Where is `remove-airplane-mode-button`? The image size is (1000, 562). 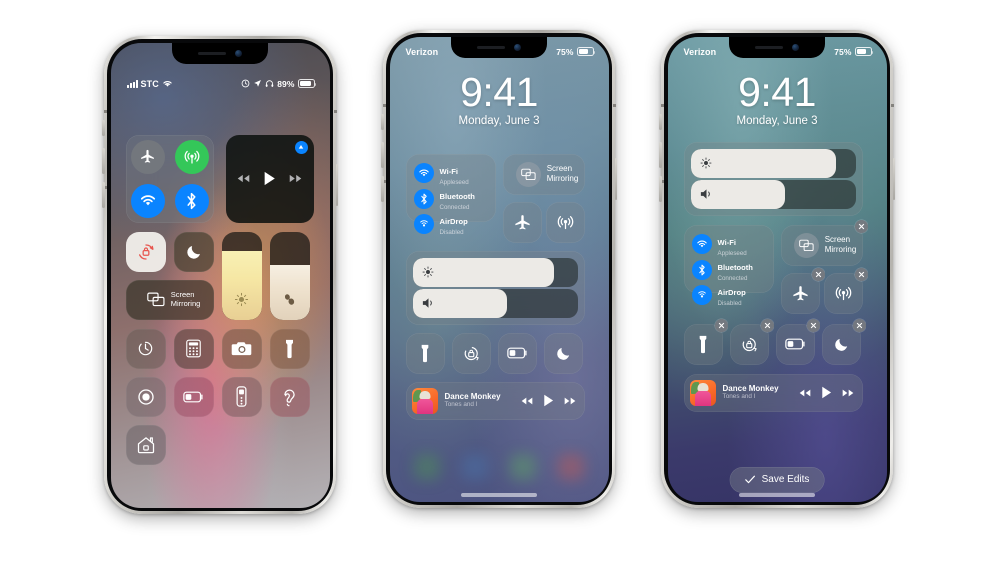
remove-airplane-mode-button is located at coordinates (818, 274).